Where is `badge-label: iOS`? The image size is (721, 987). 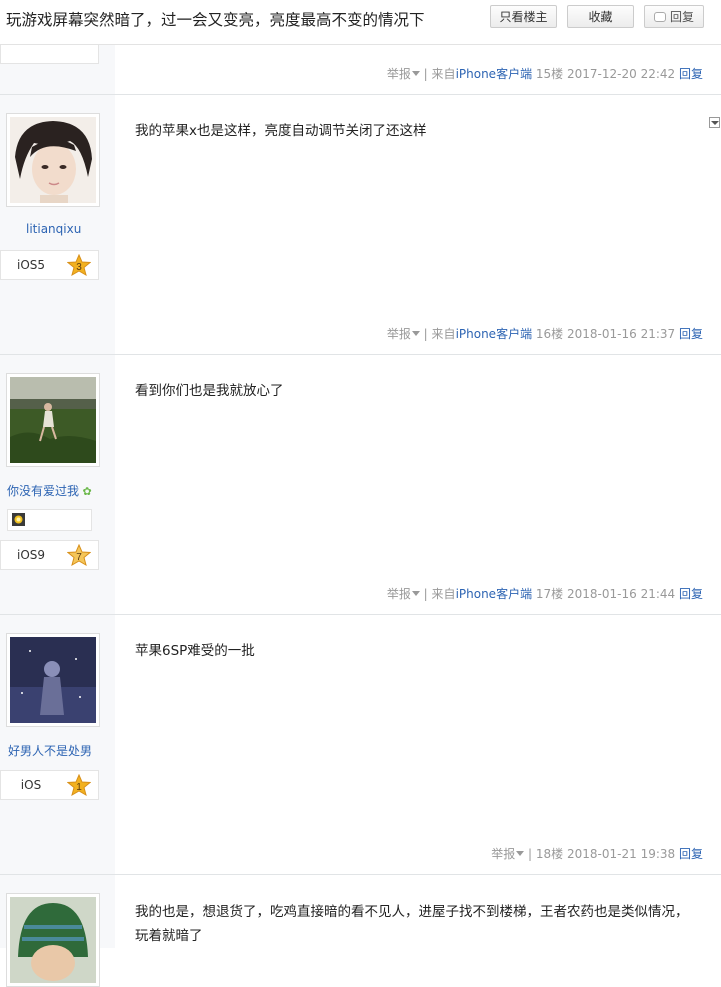
badge-label: iOS is located at coordinates (31, 785).